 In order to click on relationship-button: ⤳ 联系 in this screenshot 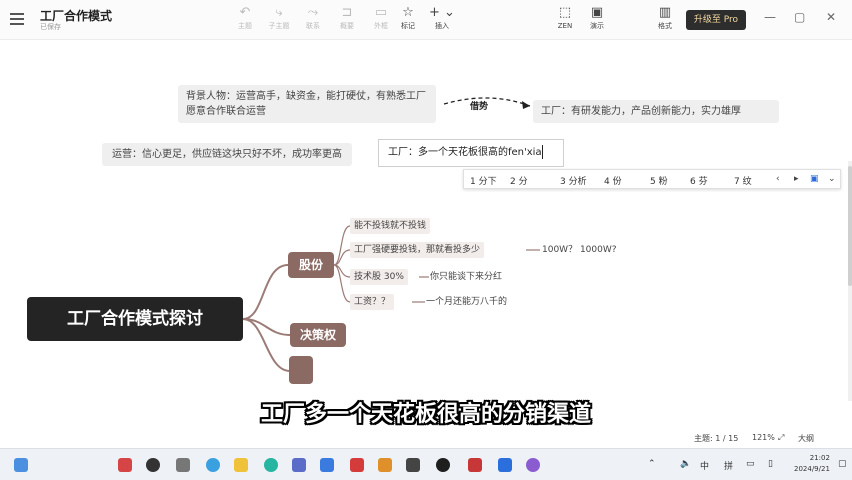, I will do `click(313, 20)`.